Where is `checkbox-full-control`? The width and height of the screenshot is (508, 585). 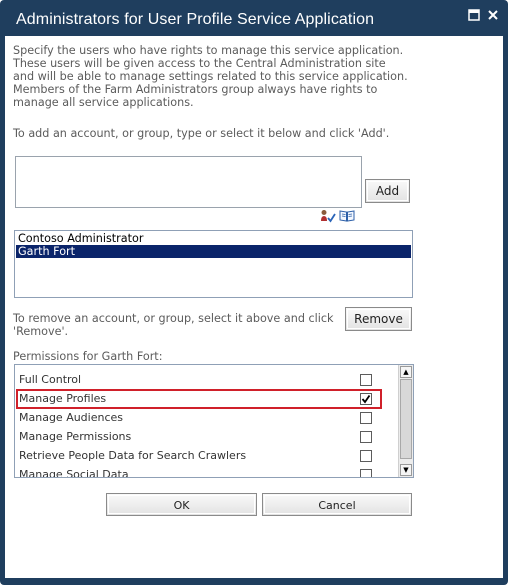 checkbox-full-control is located at coordinates (366, 380).